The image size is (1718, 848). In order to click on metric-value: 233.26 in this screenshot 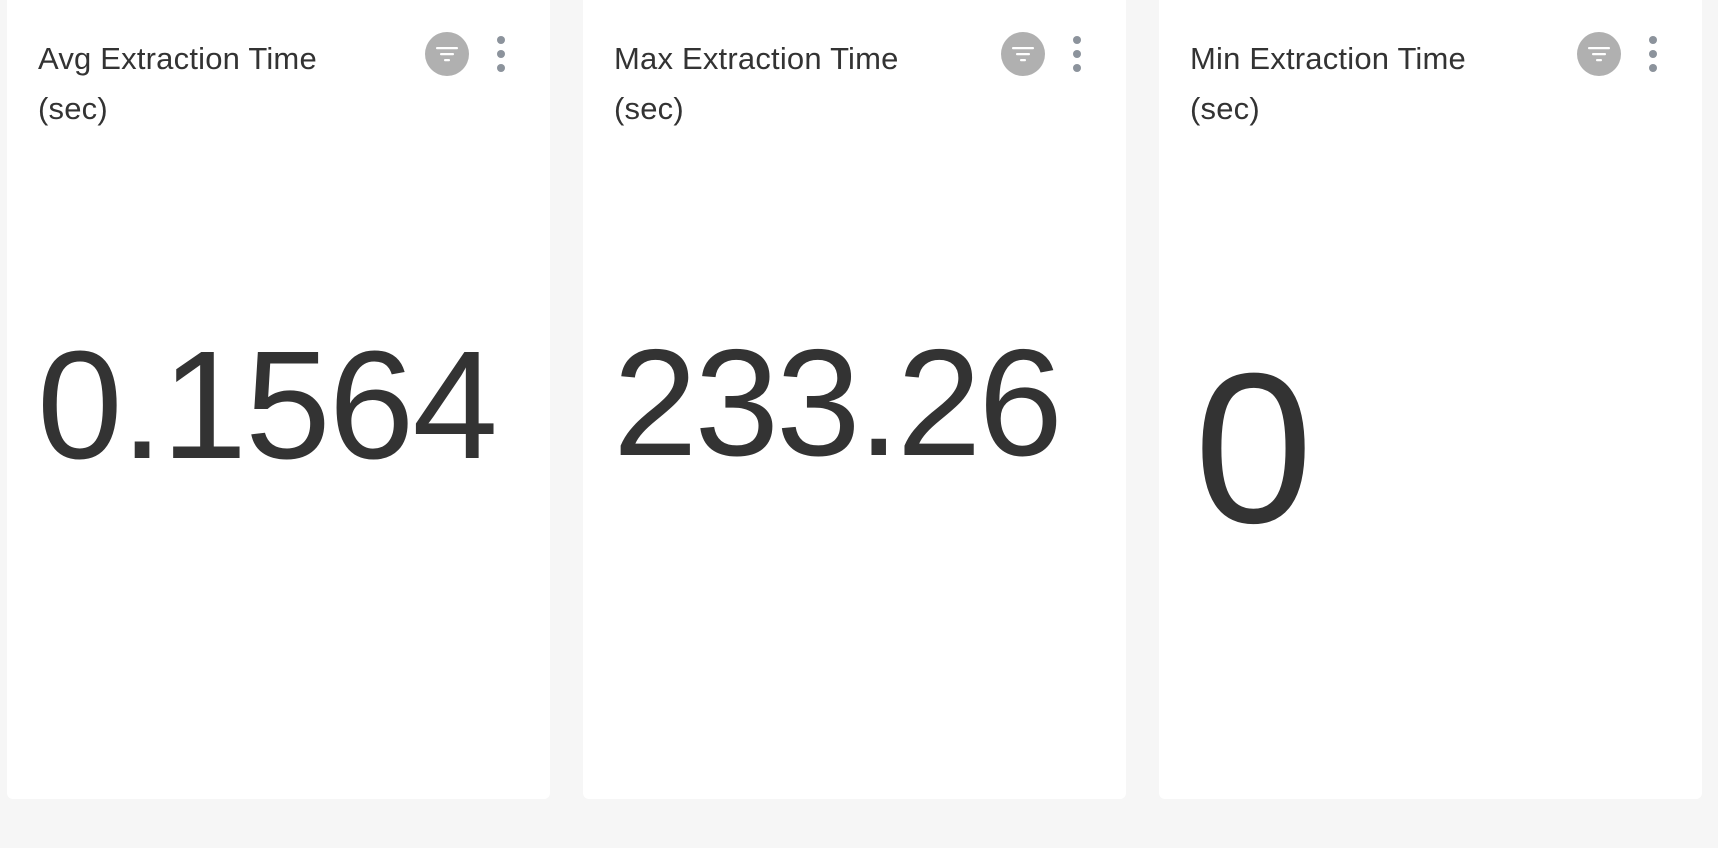, I will do `click(838, 403)`.